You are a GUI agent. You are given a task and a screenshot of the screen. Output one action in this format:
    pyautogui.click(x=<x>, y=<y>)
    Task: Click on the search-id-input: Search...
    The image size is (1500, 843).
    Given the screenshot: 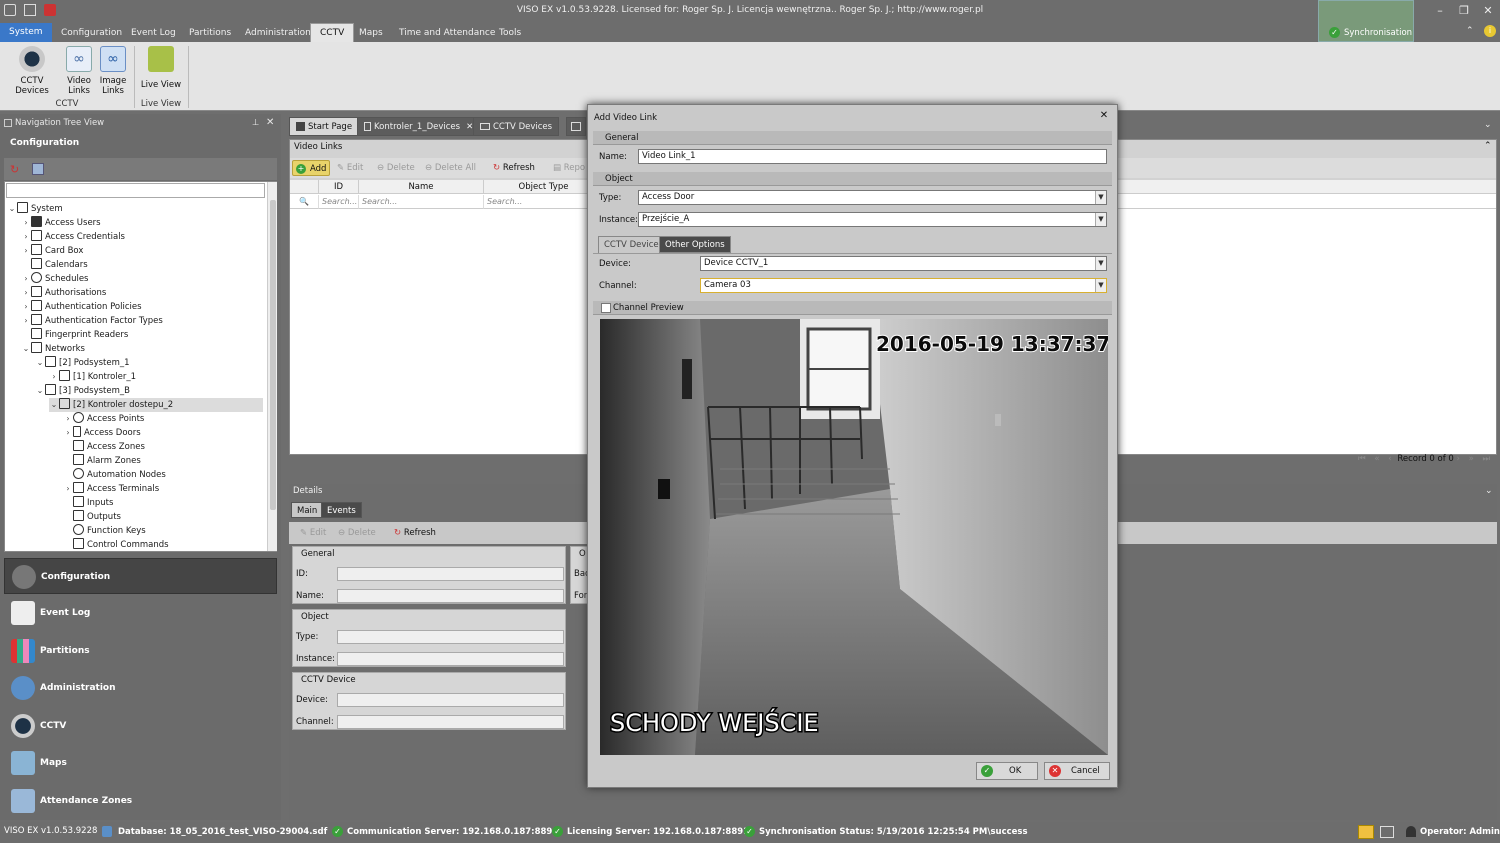 What is the action you would take?
    pyautogui.click(x=339, y=202)
    